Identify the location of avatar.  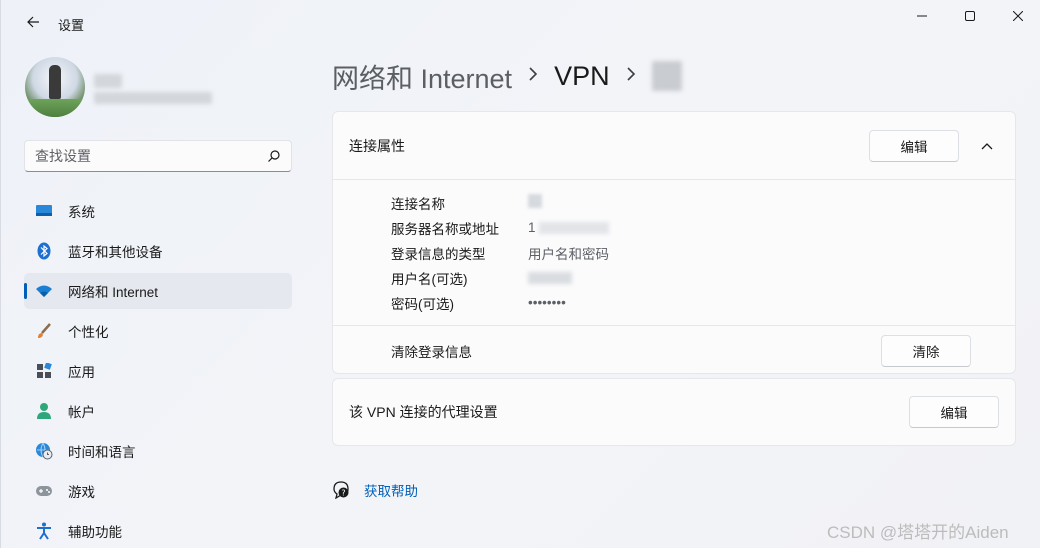
(55, 87).